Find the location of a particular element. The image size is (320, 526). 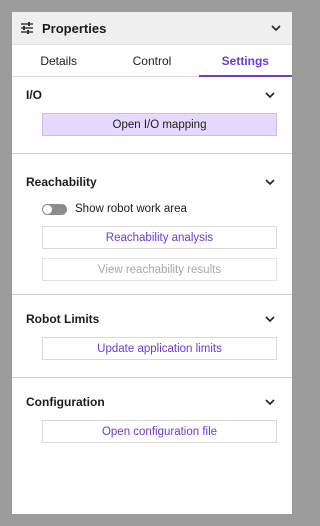

tab-details: Details is located at coordinates (58, 60).